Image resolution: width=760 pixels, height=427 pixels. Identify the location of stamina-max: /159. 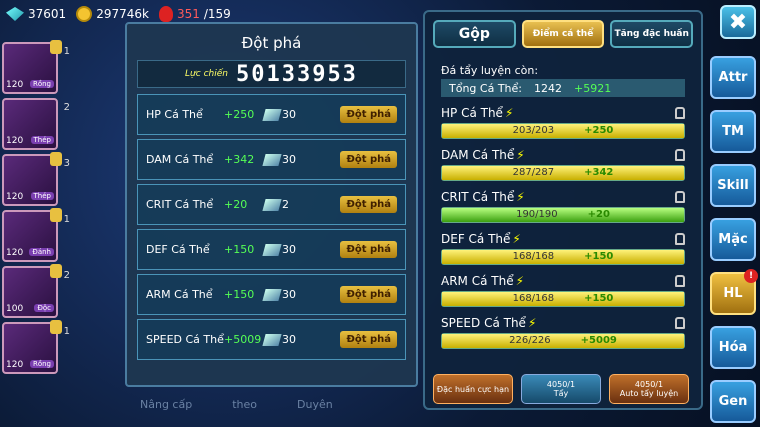
(217, 14).